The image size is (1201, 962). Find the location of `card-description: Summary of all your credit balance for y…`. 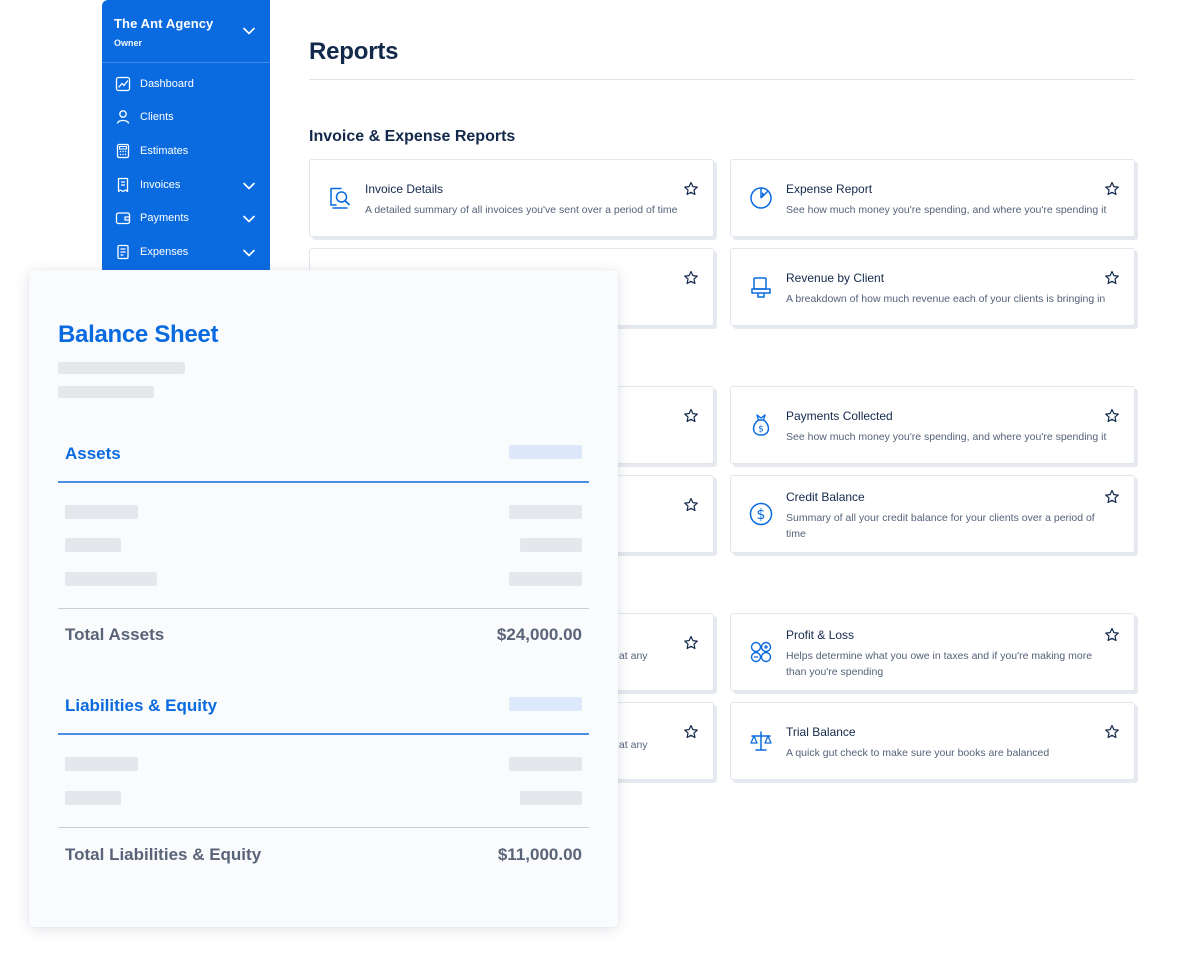

card-description: Summary of all your credit balance for y… is located at coordinates (940, 526).